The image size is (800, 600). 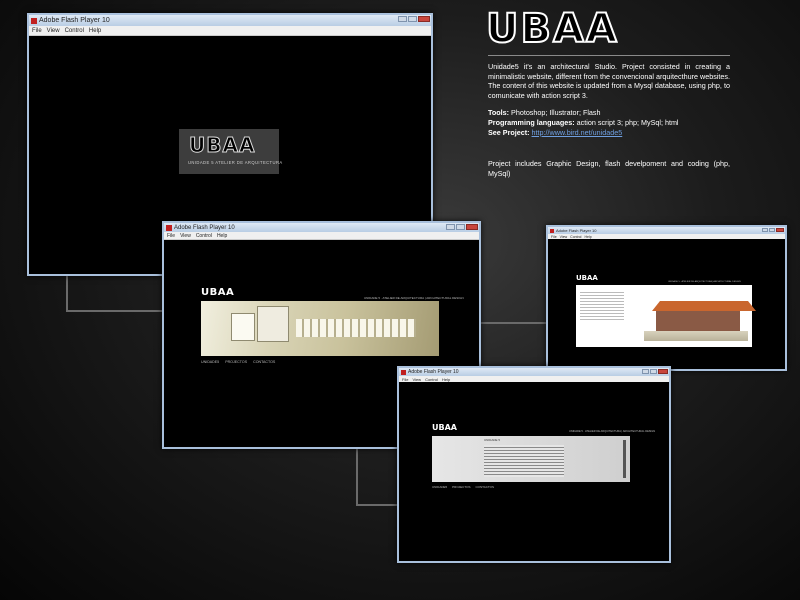 What do you see at coordinates (700, 322) in the screenshot?
I see `house-image` at bounding box center [700, 322].